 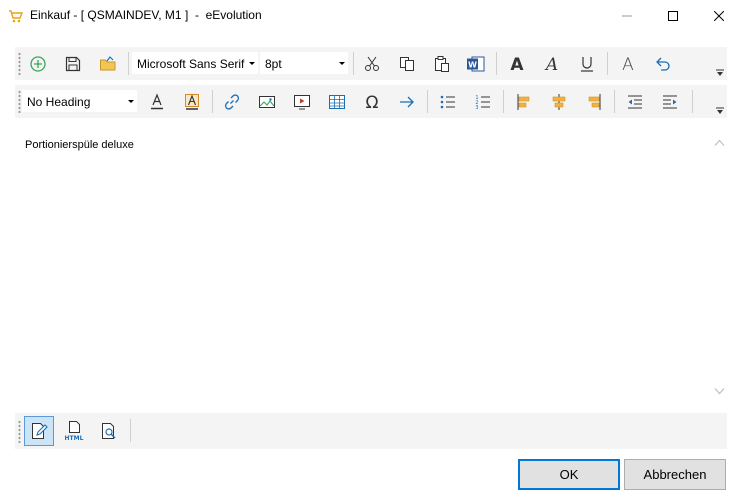 I want to click on numbered-list-icon: 123, so click(x=483, y=101).